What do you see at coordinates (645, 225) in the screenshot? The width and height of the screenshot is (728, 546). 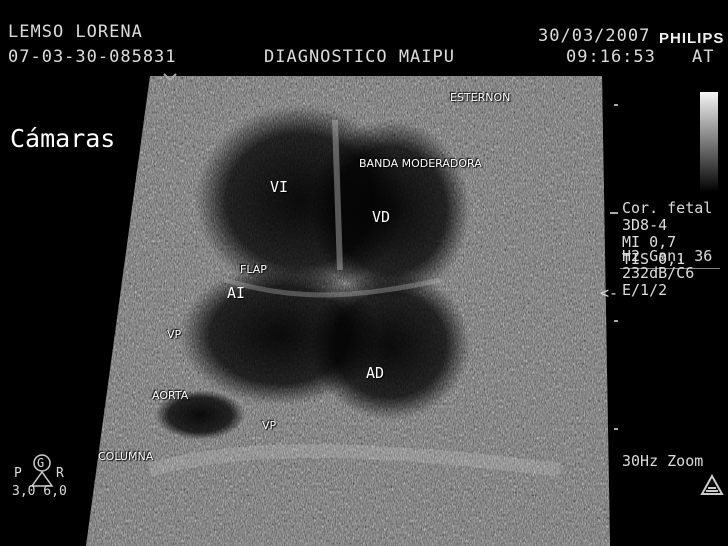 I see `setting-probe: 3D8-4` at bounding box center [645, 225].